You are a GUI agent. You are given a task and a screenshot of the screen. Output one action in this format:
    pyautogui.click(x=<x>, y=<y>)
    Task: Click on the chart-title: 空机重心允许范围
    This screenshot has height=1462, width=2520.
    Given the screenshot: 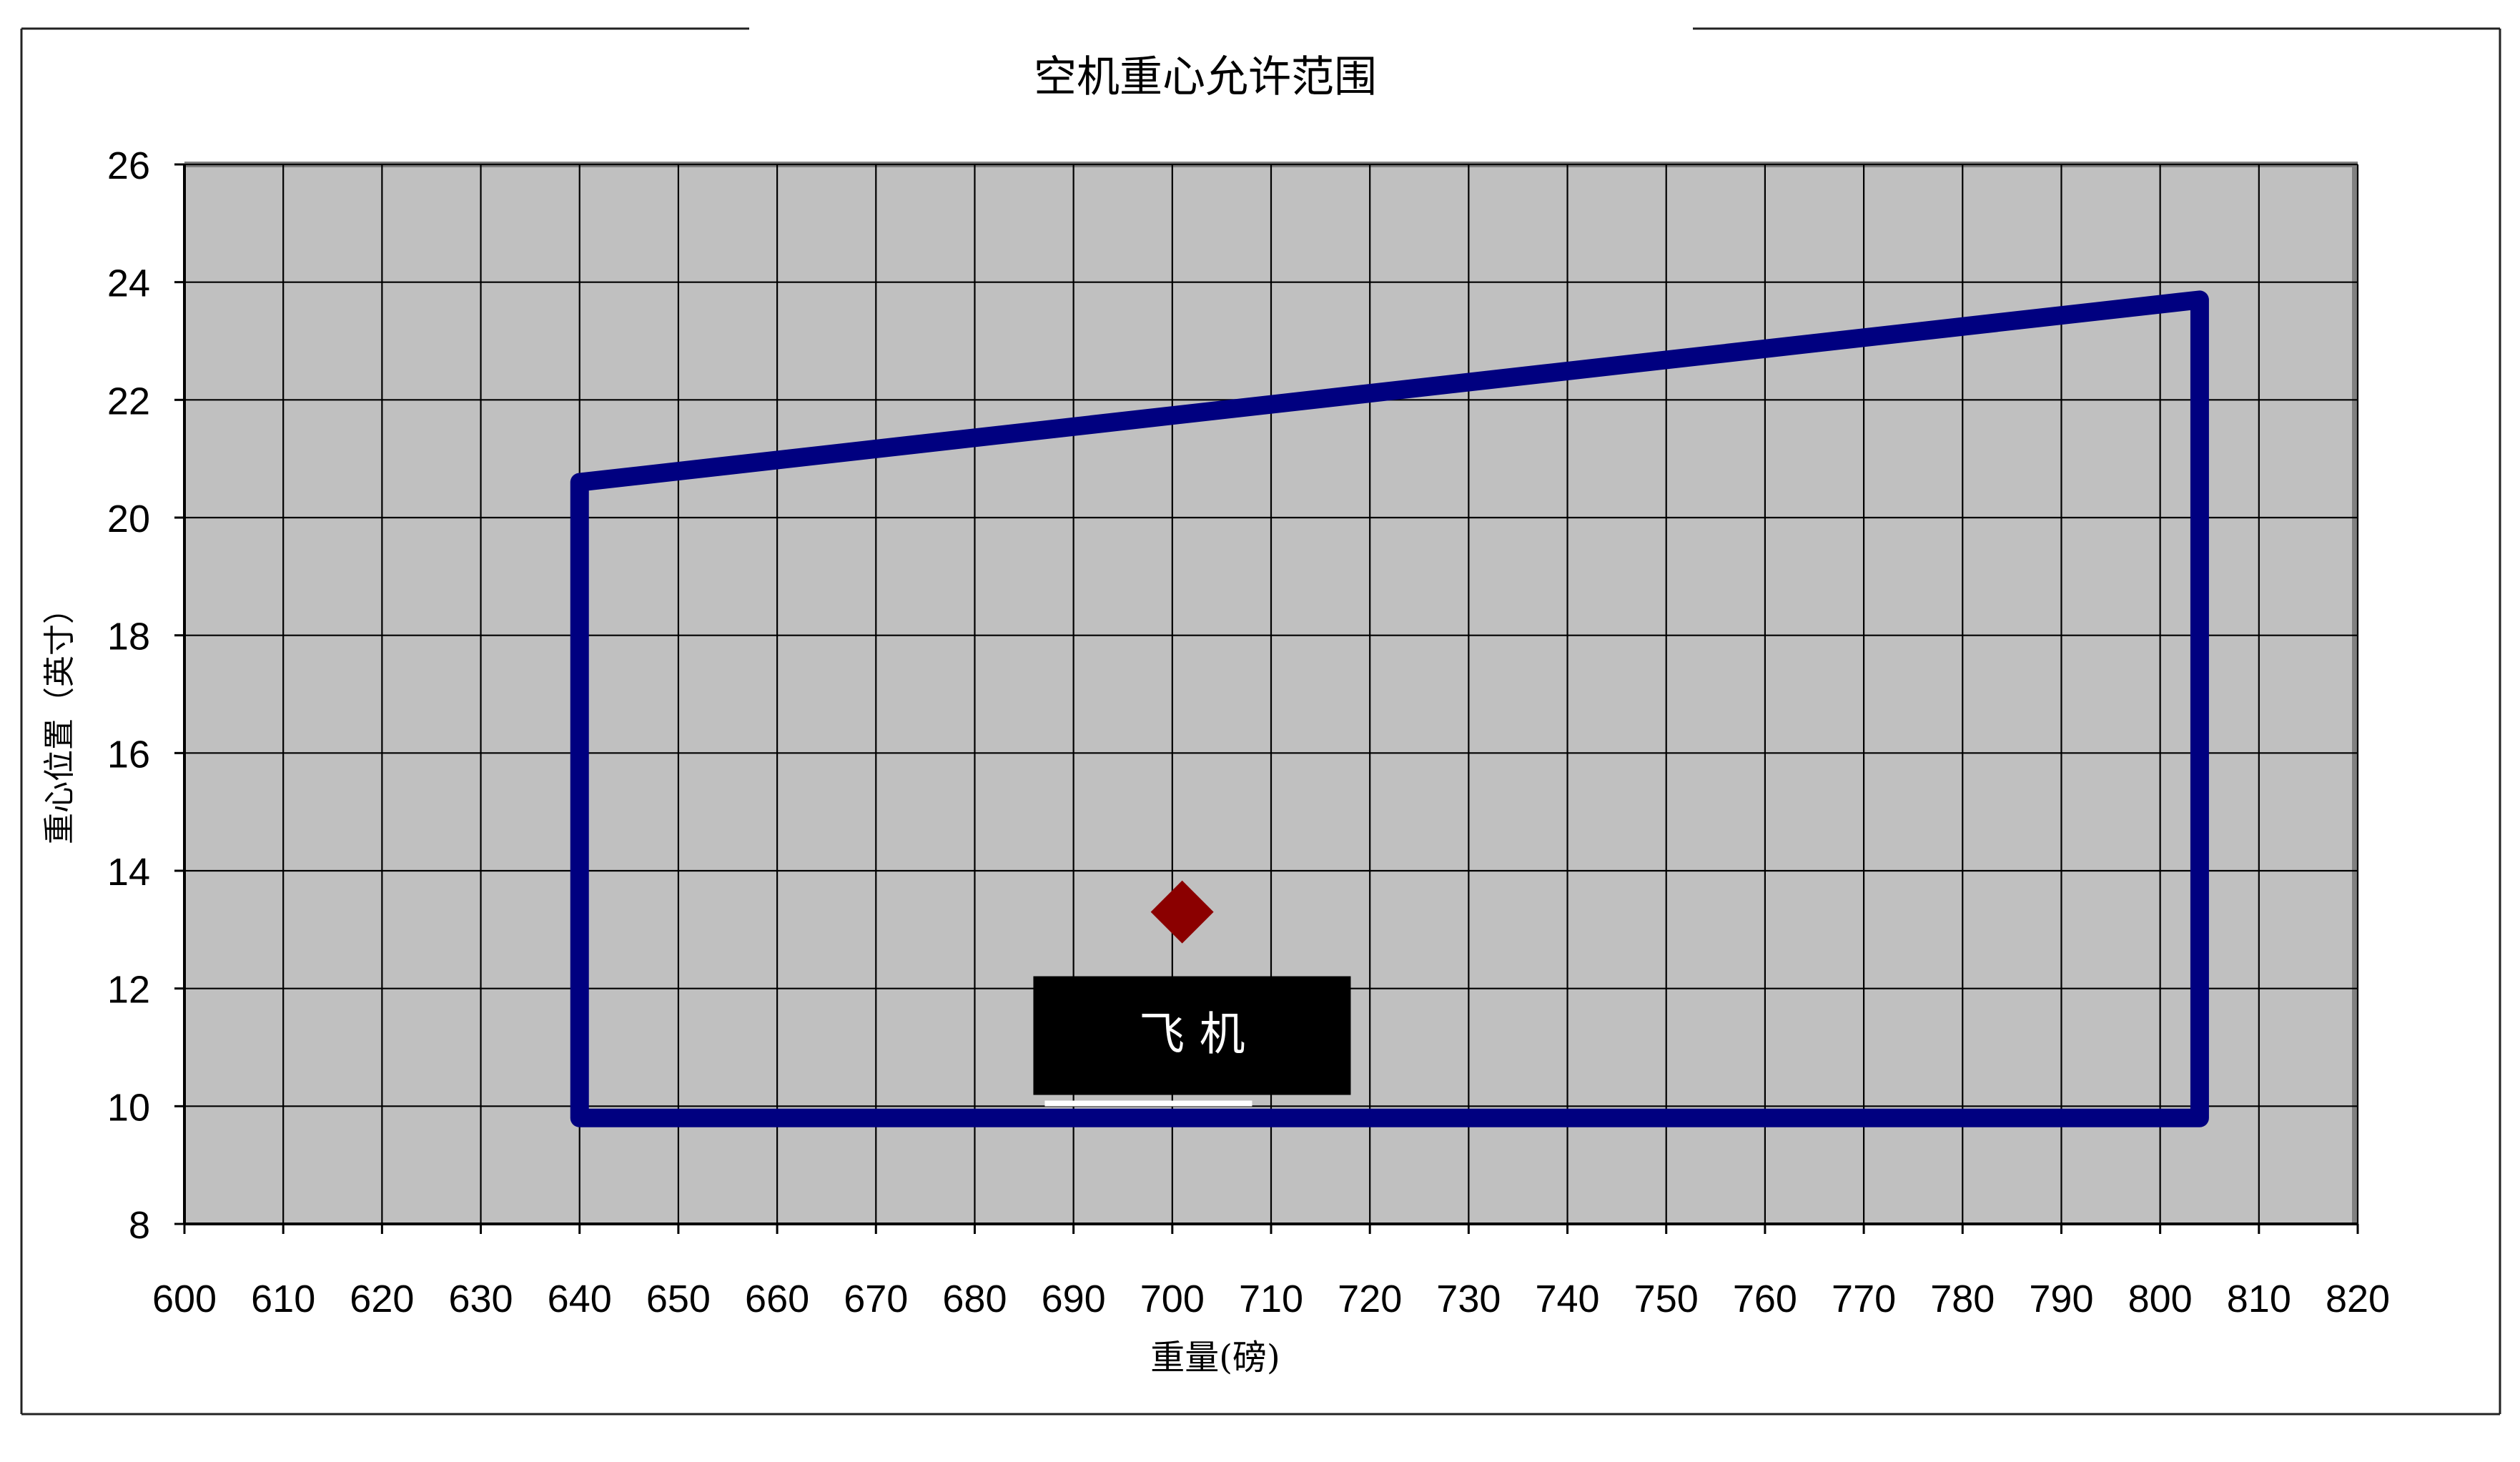 What is the action you would take?
    pyautogui.click(x=1205, y=77)
    